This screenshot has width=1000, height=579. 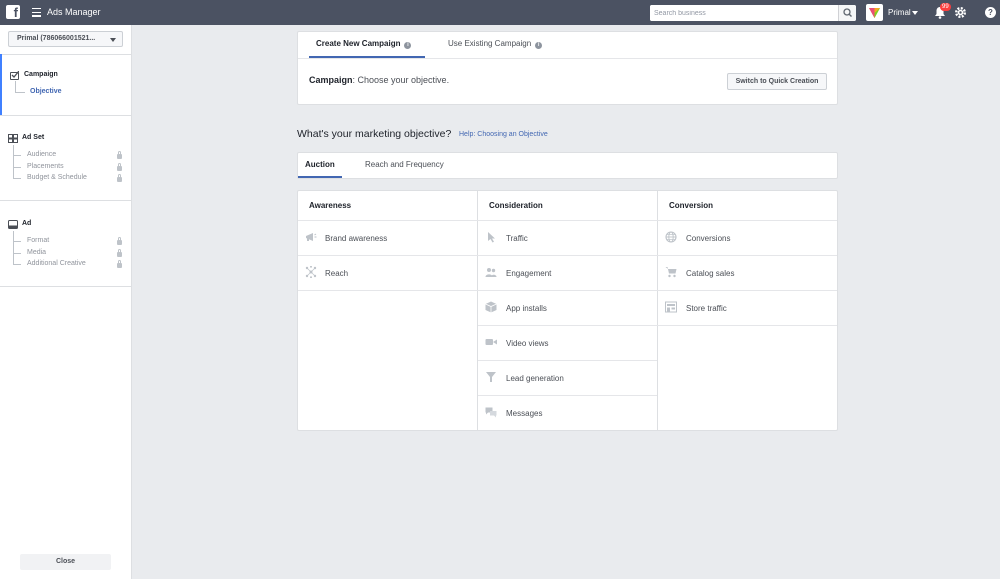 What do you see at coordinates (36, 252) in the screenshot?
I see `sidebar-item-media: Media` at bounding box center [36, 252].